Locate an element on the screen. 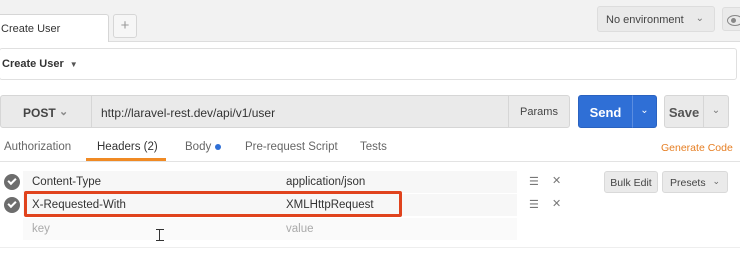 Image resolution: width=740 pixels, height=257 pixels. send-button: Send is located at coordinates (605, 111).